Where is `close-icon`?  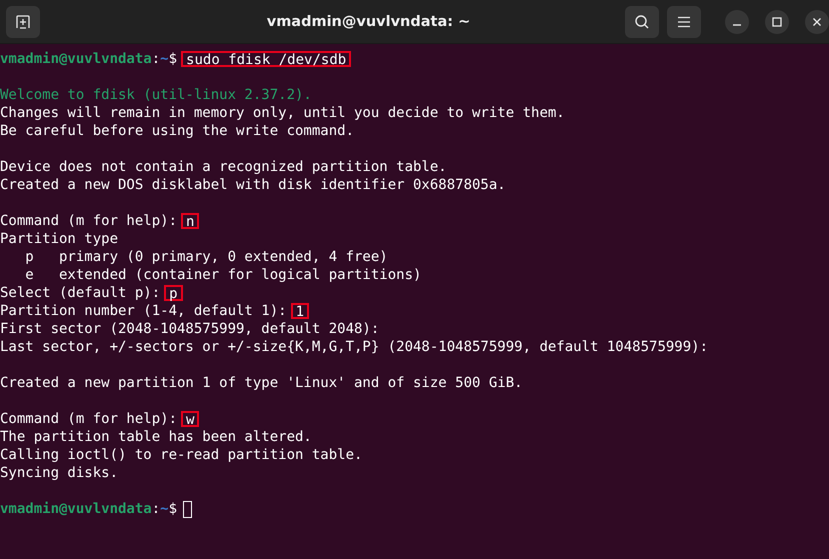 close-icon is located at coordinates (817, 21).